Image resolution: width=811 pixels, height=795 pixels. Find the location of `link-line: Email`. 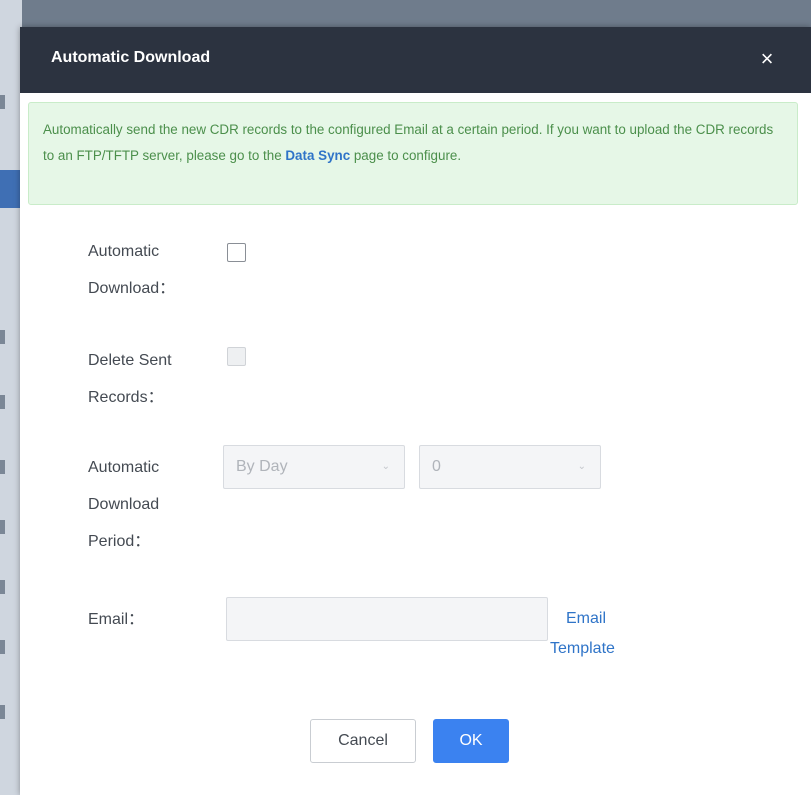

link-line: Email is located at coordinates (586, 618).